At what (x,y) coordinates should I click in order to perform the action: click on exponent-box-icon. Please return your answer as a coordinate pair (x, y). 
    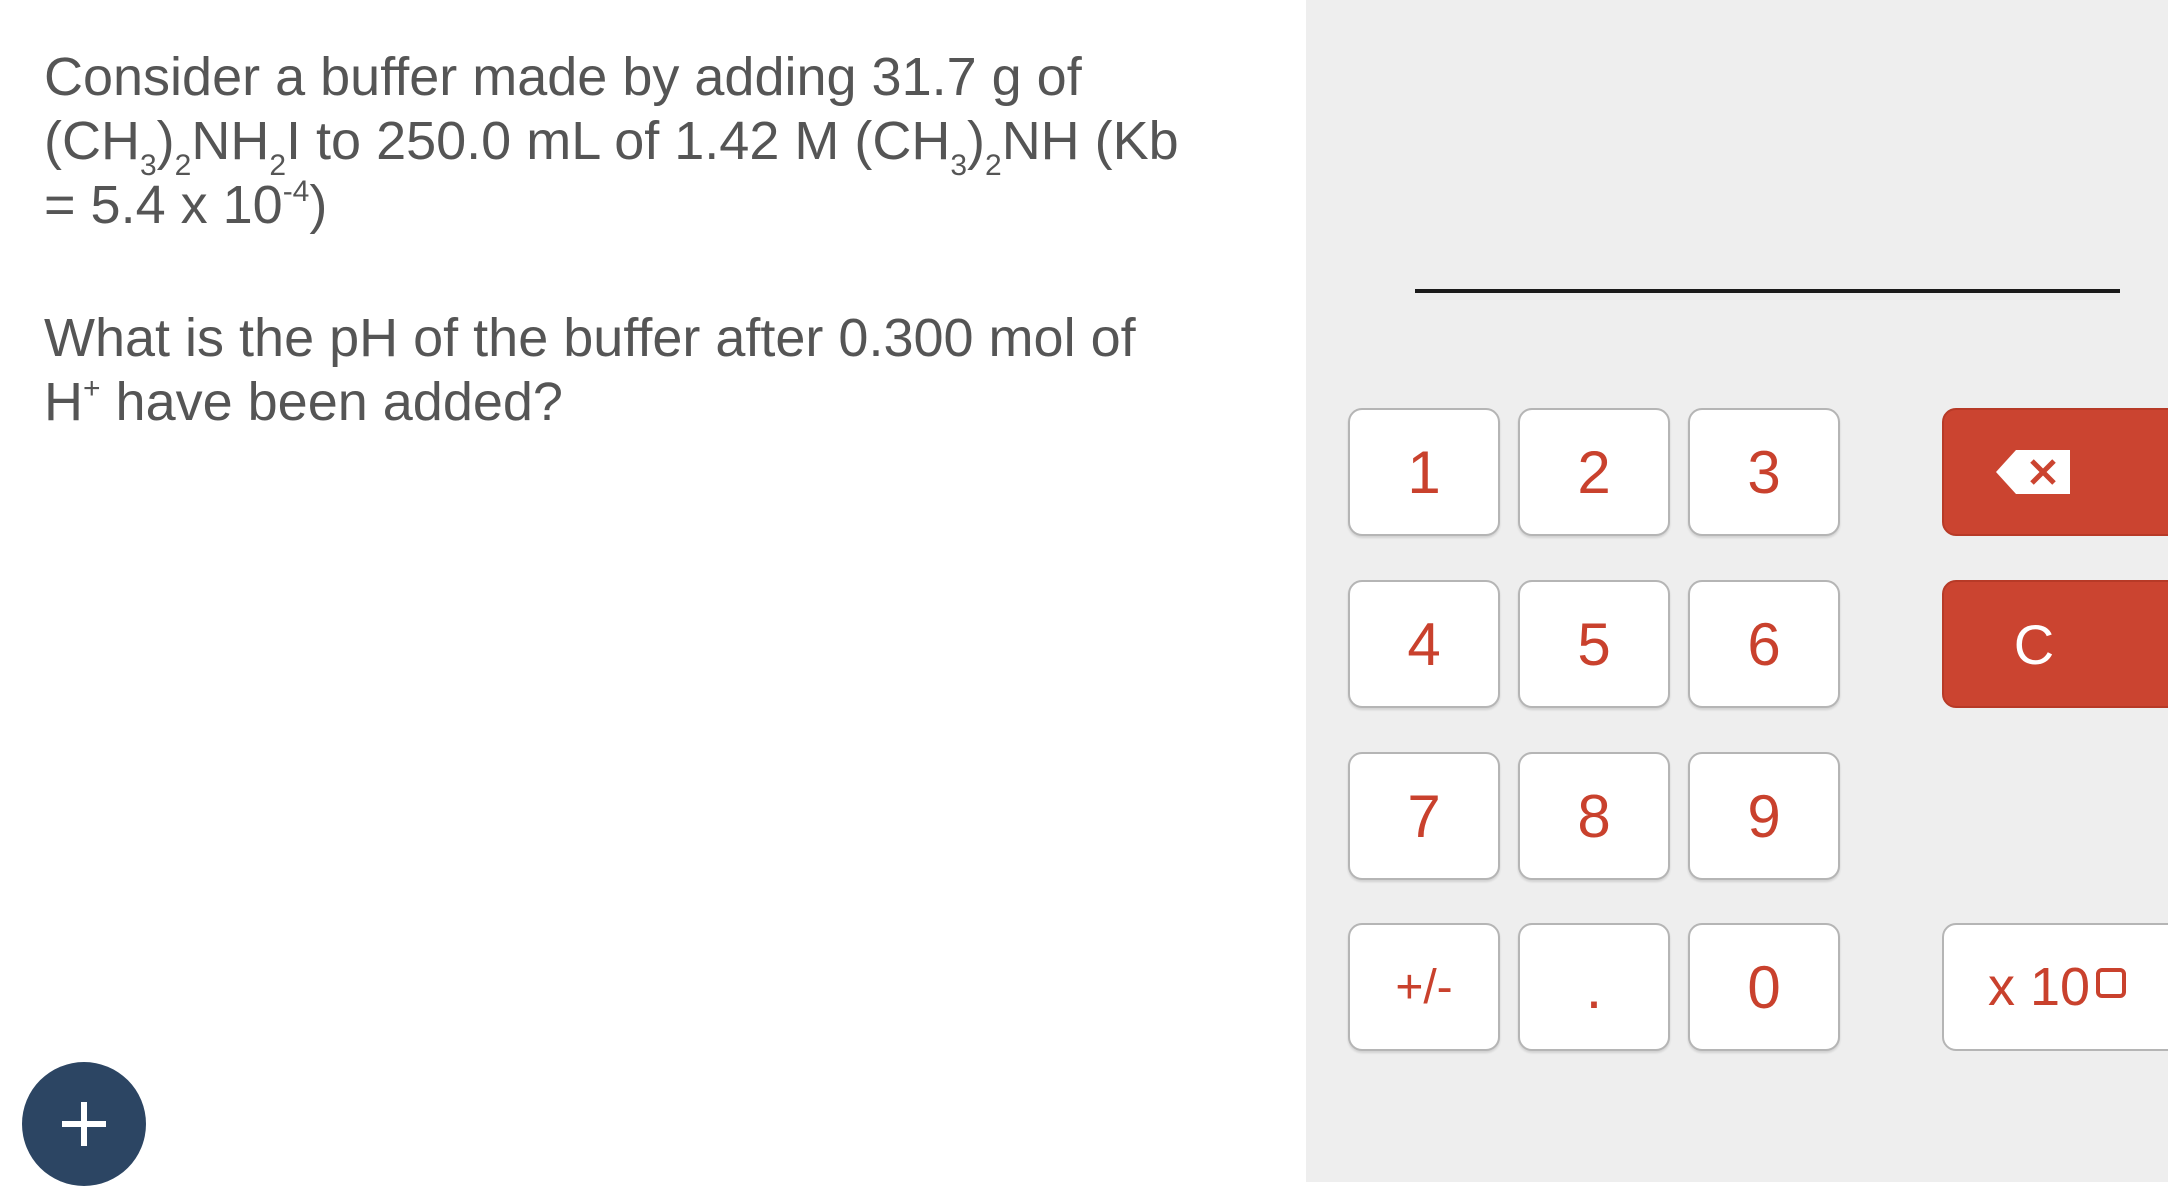
    Looking at the image, I should click on (2111, 983).